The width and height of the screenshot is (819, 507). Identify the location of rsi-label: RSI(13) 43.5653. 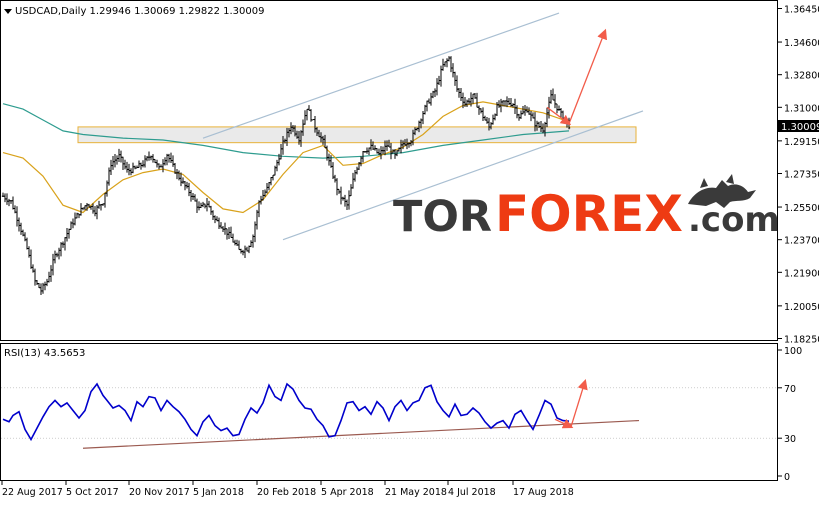
(44, 353).